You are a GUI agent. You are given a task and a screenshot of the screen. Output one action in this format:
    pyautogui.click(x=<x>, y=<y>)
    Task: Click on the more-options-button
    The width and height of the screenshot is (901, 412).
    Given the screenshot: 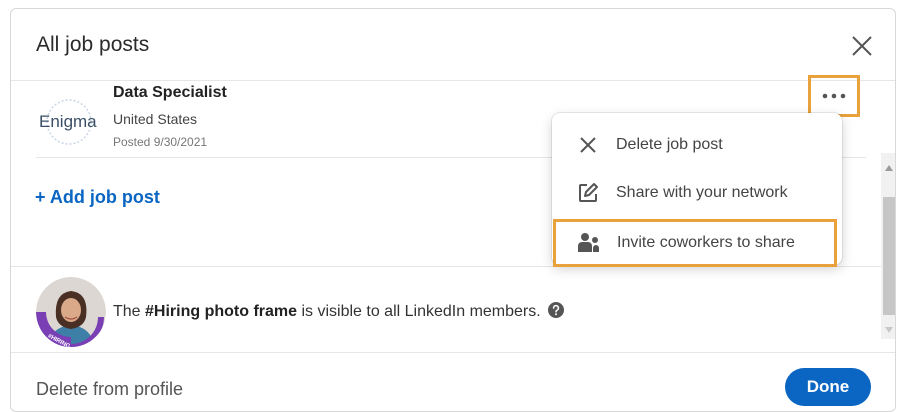 What is the action you would take?
    pyautogui.click(x=834, y=96)
    